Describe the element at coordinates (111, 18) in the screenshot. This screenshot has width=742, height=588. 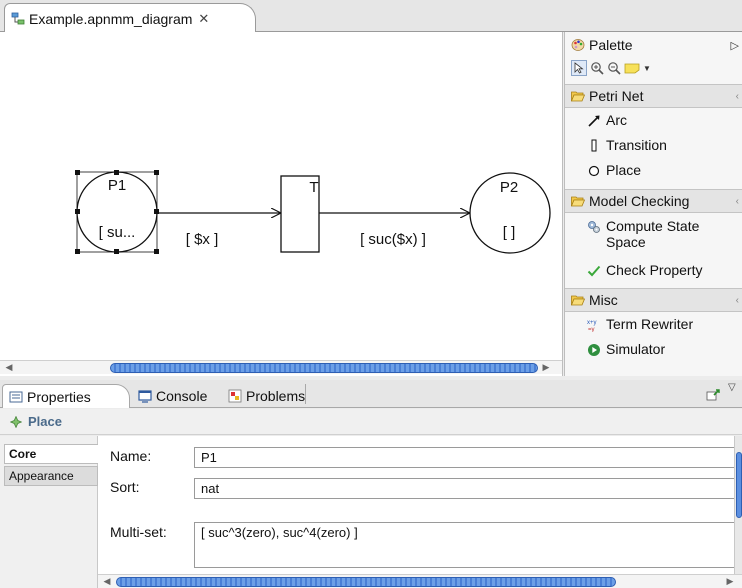
I see `editor-tab-label: Example.apnmm_diagram` at that location.